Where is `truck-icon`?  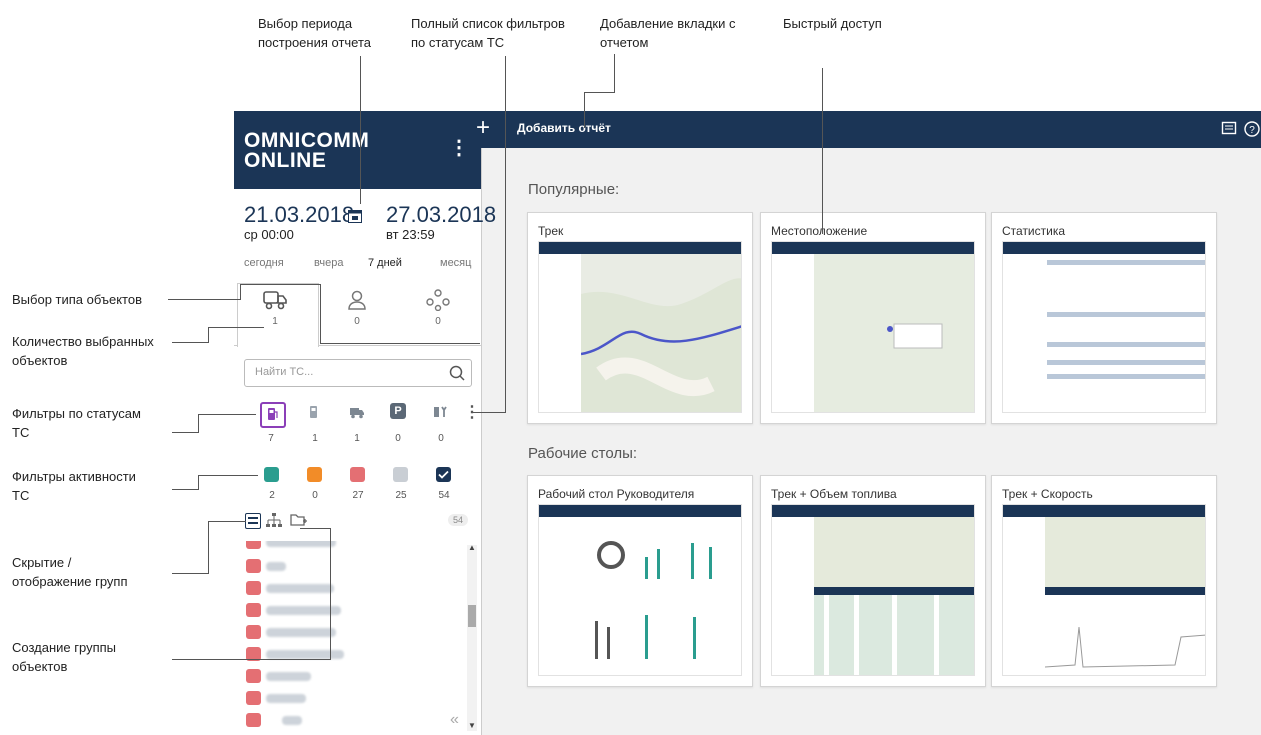
truck-icon is located at coordinates (275, 300).